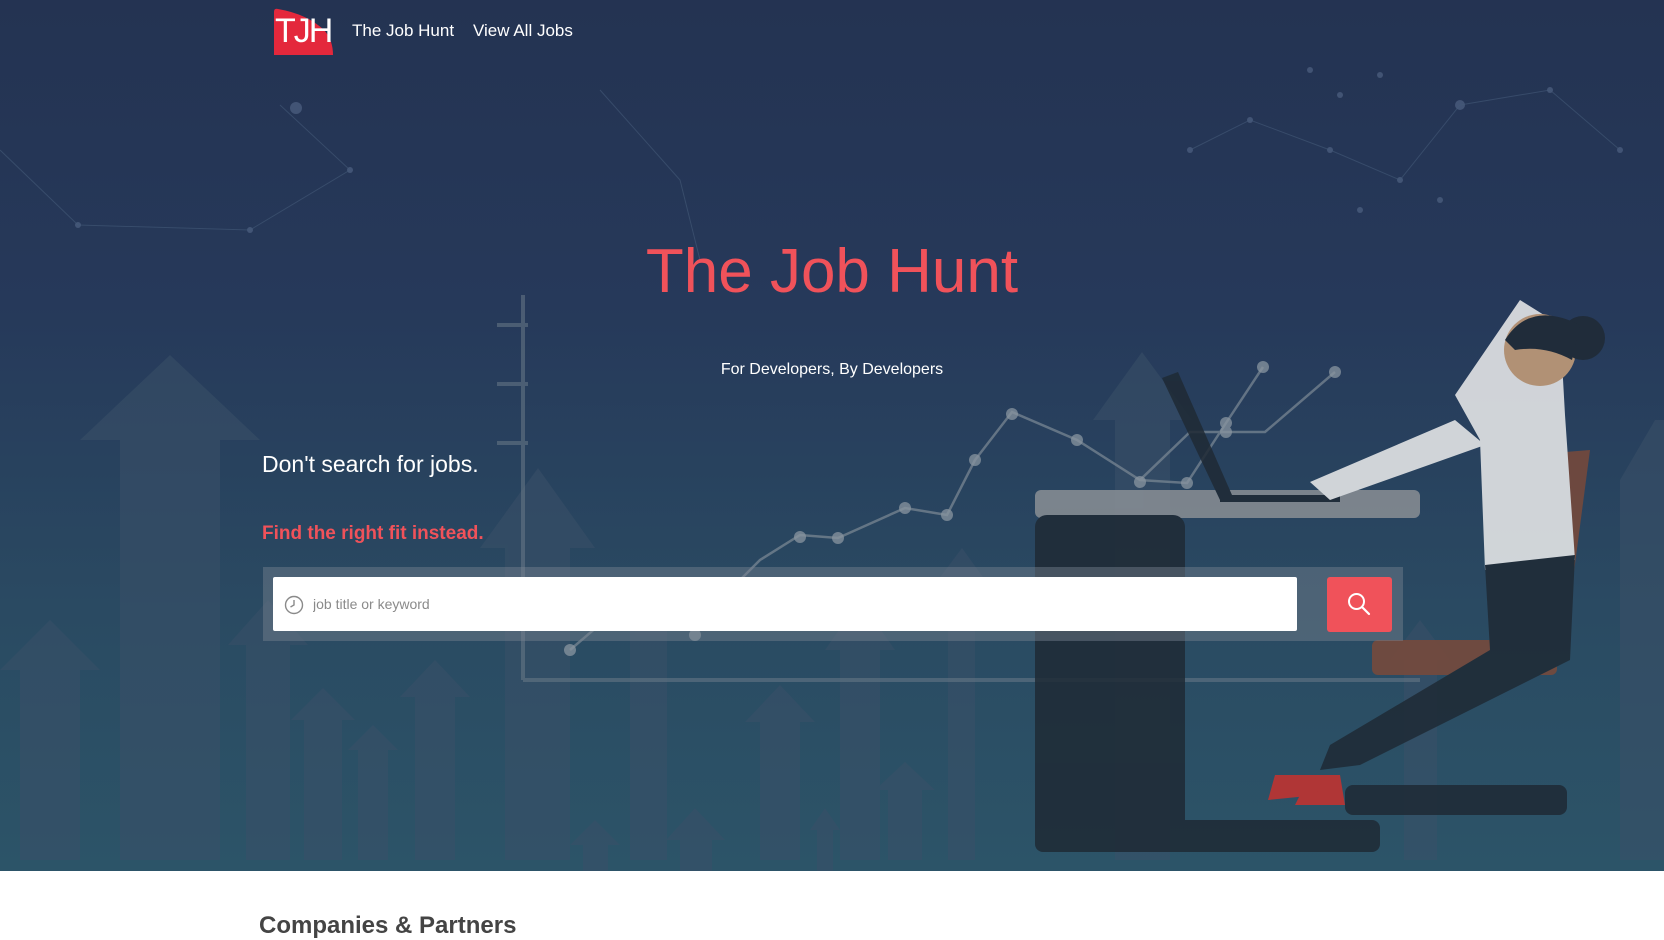 The height and width of the screenshot is (940, 1664). I want to click on companies-partners-heading: Companies & Partners, so click(388, 925).